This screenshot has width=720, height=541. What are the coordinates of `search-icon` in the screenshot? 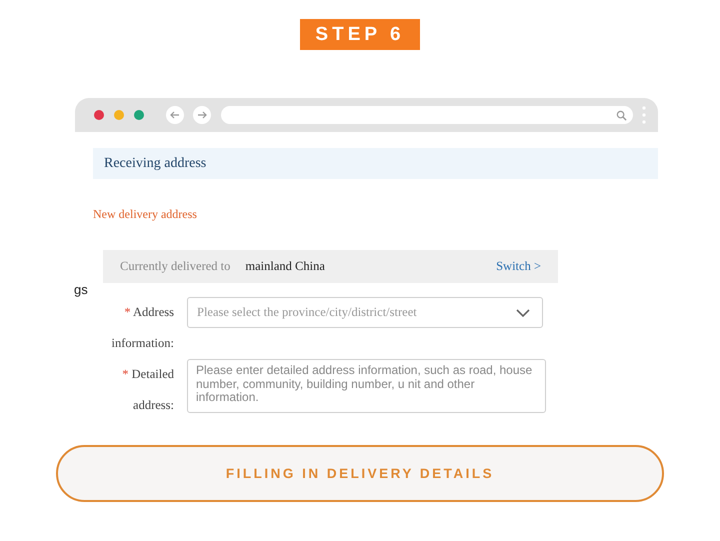 It's located at (621, 115).